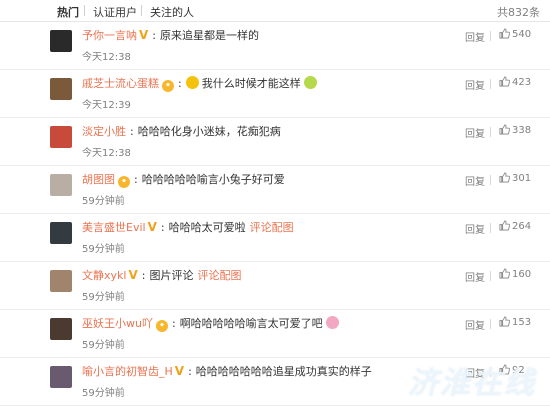 The width and height of the screenshot is (550, 412). I want to click on like-button: 540, so click(515, 34).